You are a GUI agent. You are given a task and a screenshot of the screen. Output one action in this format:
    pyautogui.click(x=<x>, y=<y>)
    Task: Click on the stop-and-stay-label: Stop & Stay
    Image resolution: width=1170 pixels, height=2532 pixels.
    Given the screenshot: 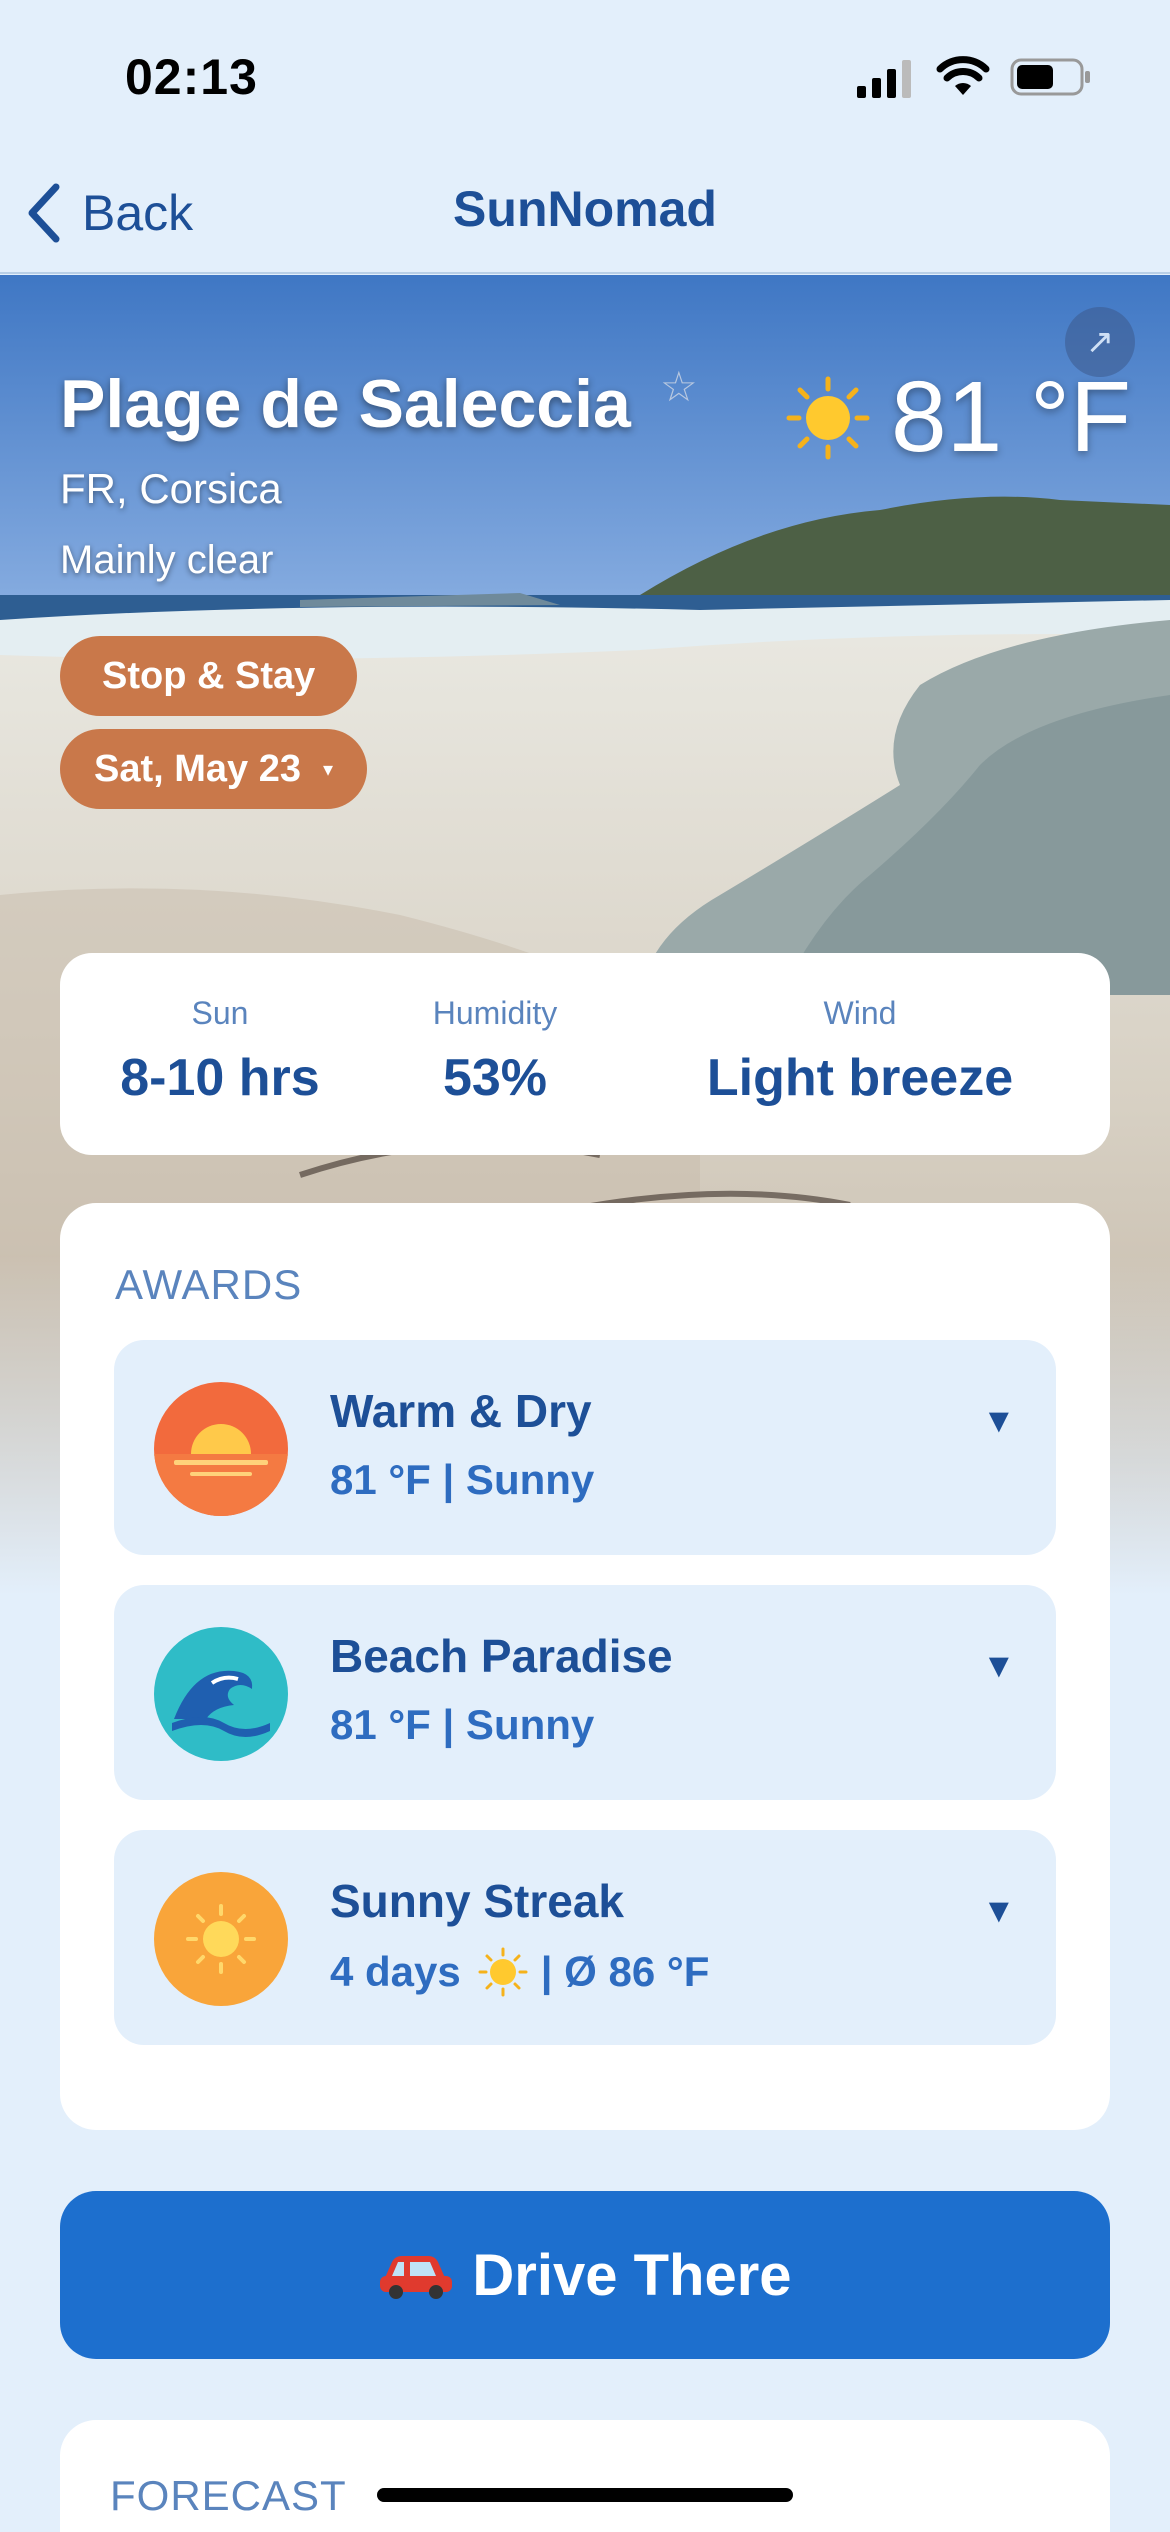 What is the action you would take?
    pyautogui.click(x=209, y=675)
    